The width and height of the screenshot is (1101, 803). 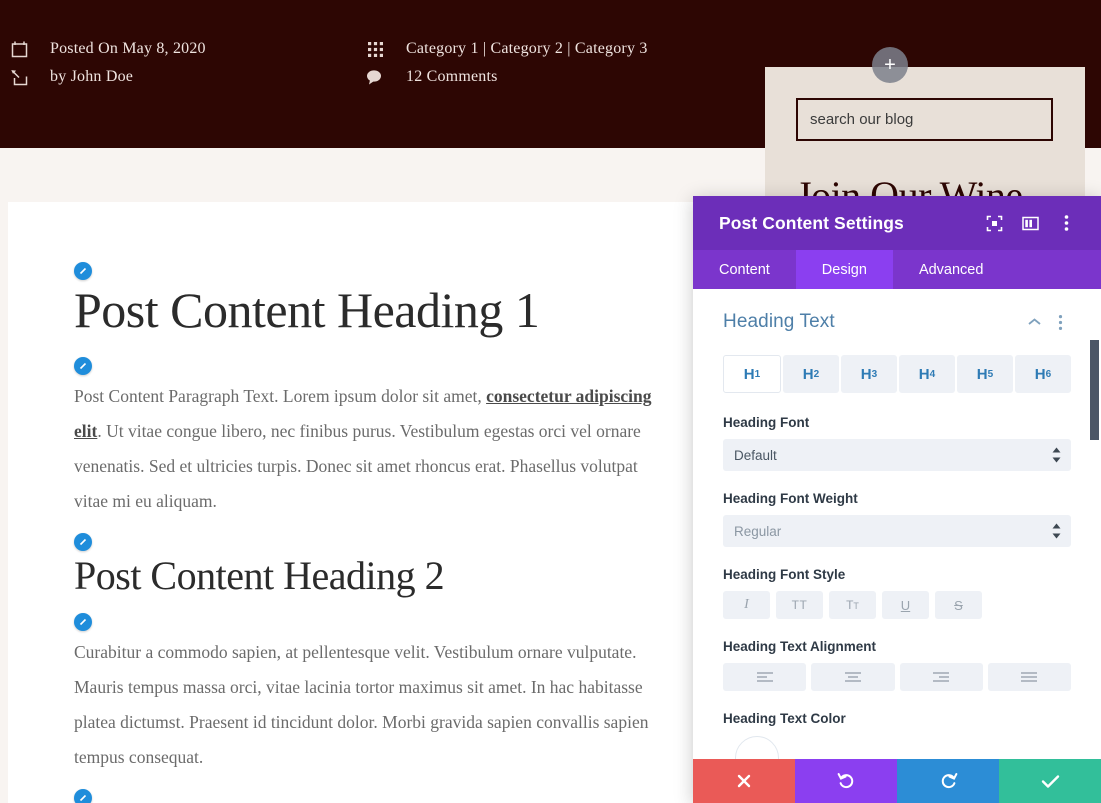 What do you see at coordinates (990, 374) in the screenshot?
I see `h5-sub: 5` at bounding box center [990, 374].